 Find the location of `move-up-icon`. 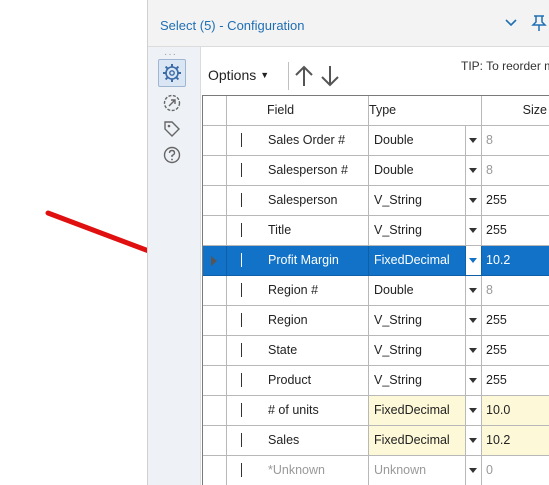

move-up-icon is located at coordinates (304, 76).